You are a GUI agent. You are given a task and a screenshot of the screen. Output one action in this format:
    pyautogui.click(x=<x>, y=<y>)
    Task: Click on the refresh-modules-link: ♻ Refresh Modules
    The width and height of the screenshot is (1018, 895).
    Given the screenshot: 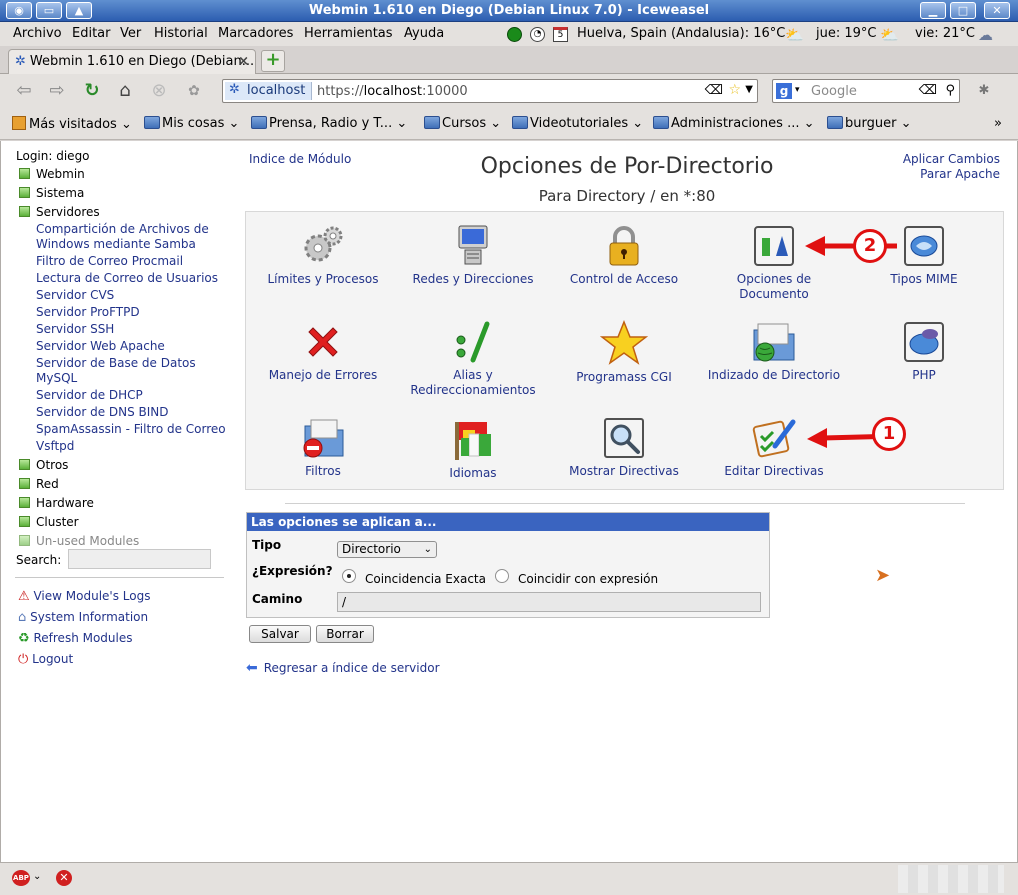 What is the action you would take?
    pyautogui.click(x=75, y=638)
    